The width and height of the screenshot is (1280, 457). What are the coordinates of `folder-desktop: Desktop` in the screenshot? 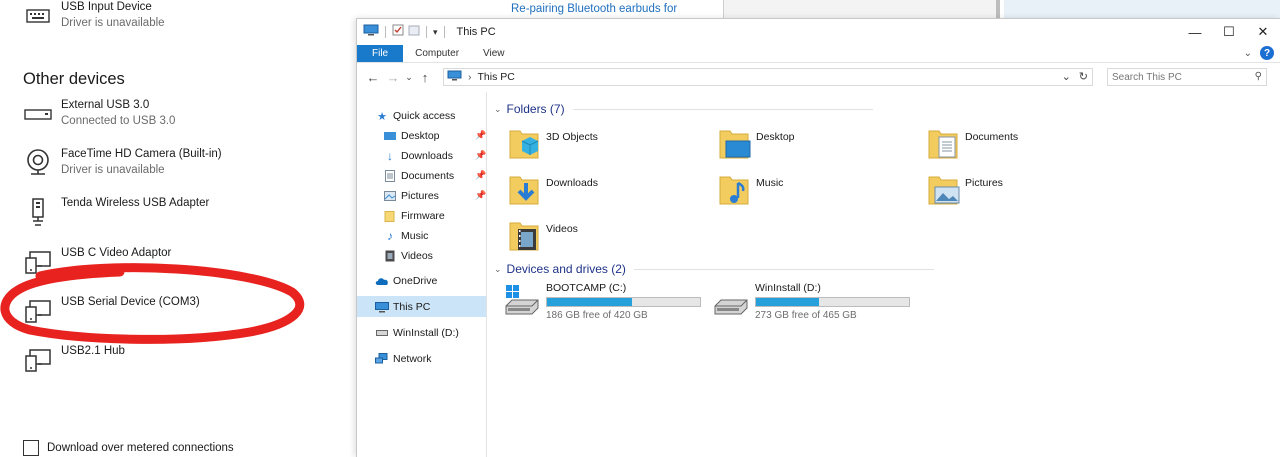 It's located at (756, 145).